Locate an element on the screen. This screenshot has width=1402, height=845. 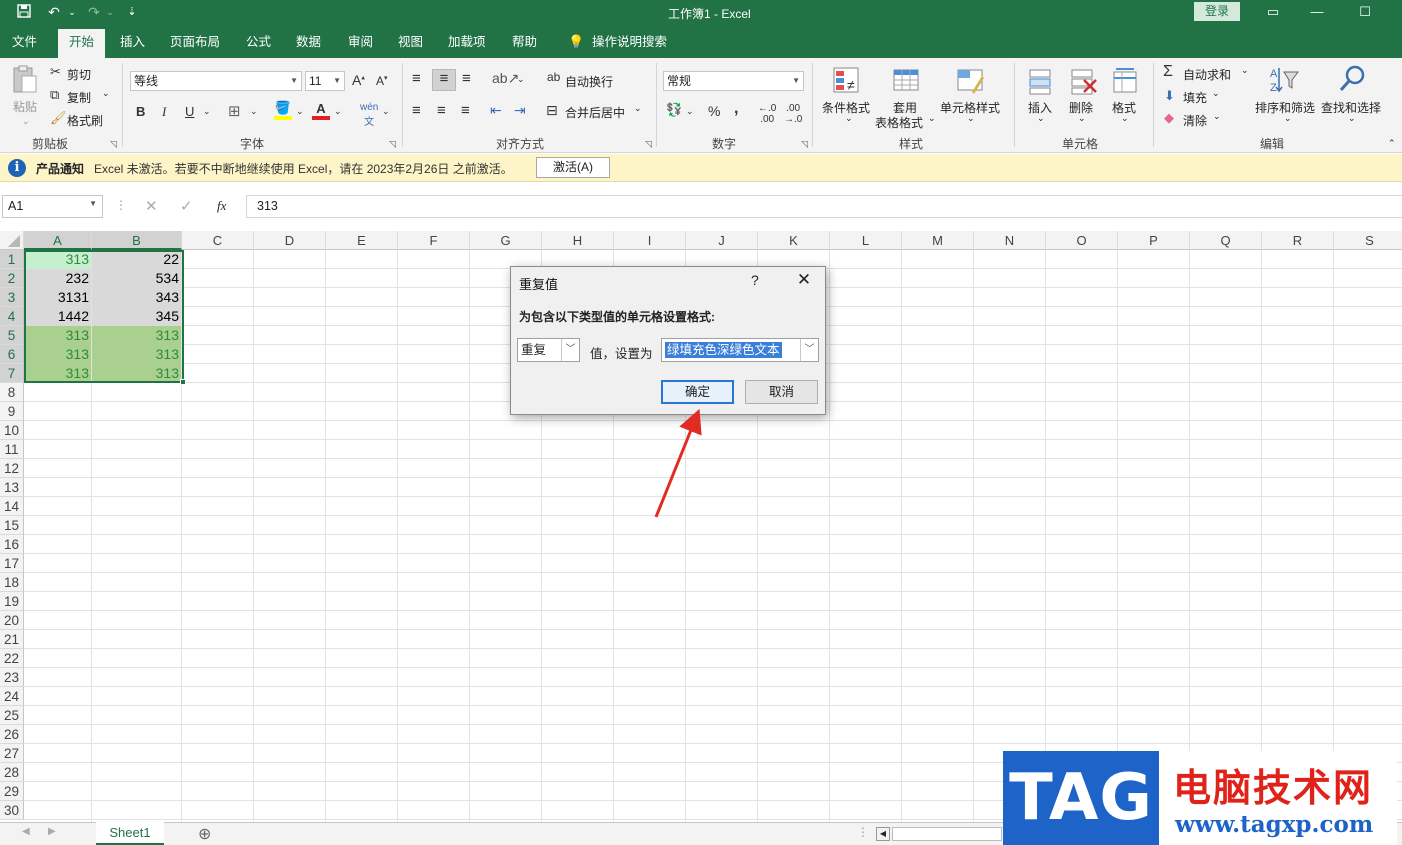
insert-function-icon: fx is located at coordinates (221, 206).